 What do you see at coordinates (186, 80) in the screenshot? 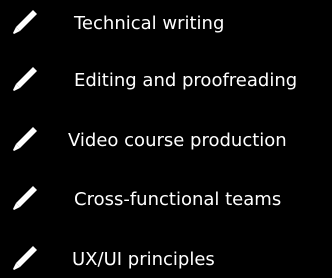
I see `skill-label: Editing and proofreading` at bounding box center [186, 80].